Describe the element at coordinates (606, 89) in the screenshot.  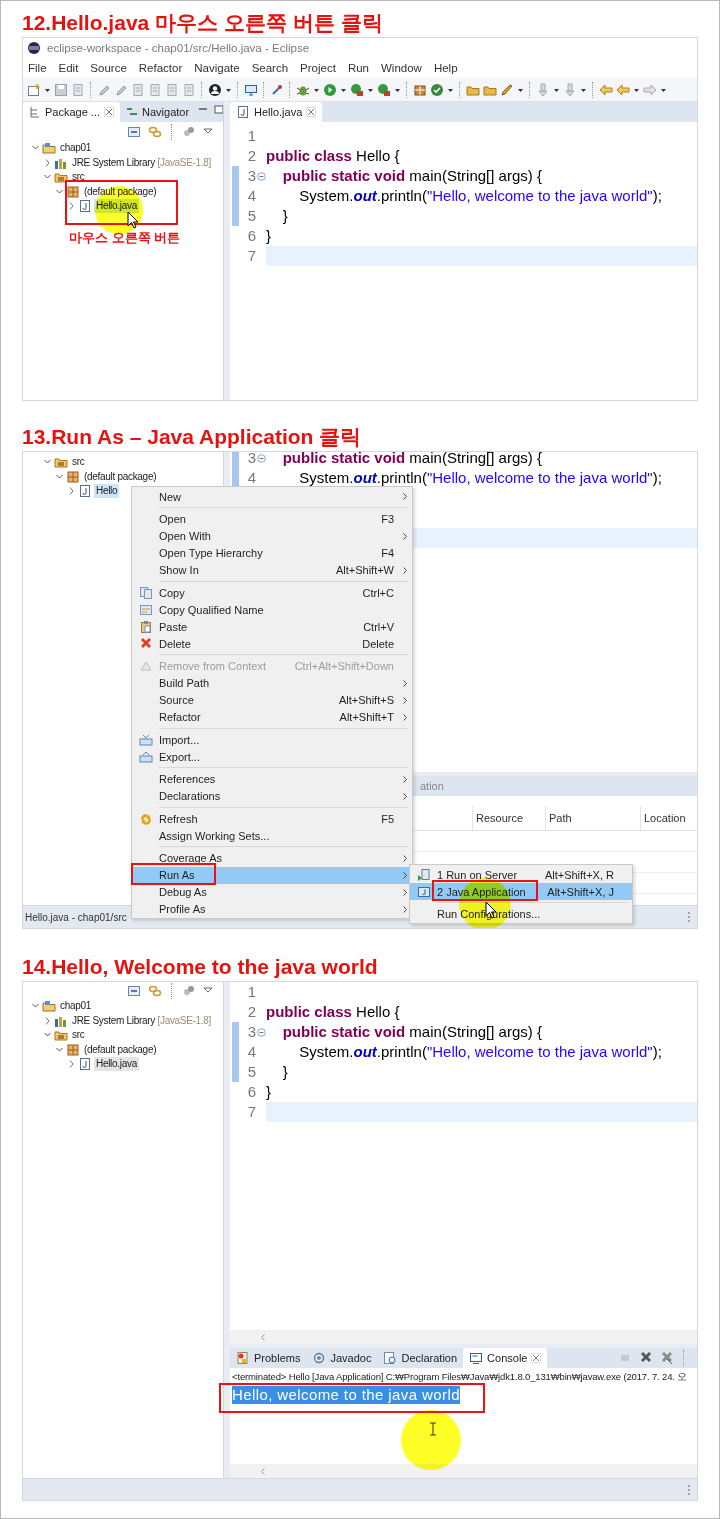
I see `arrow-left-icon` at that location.